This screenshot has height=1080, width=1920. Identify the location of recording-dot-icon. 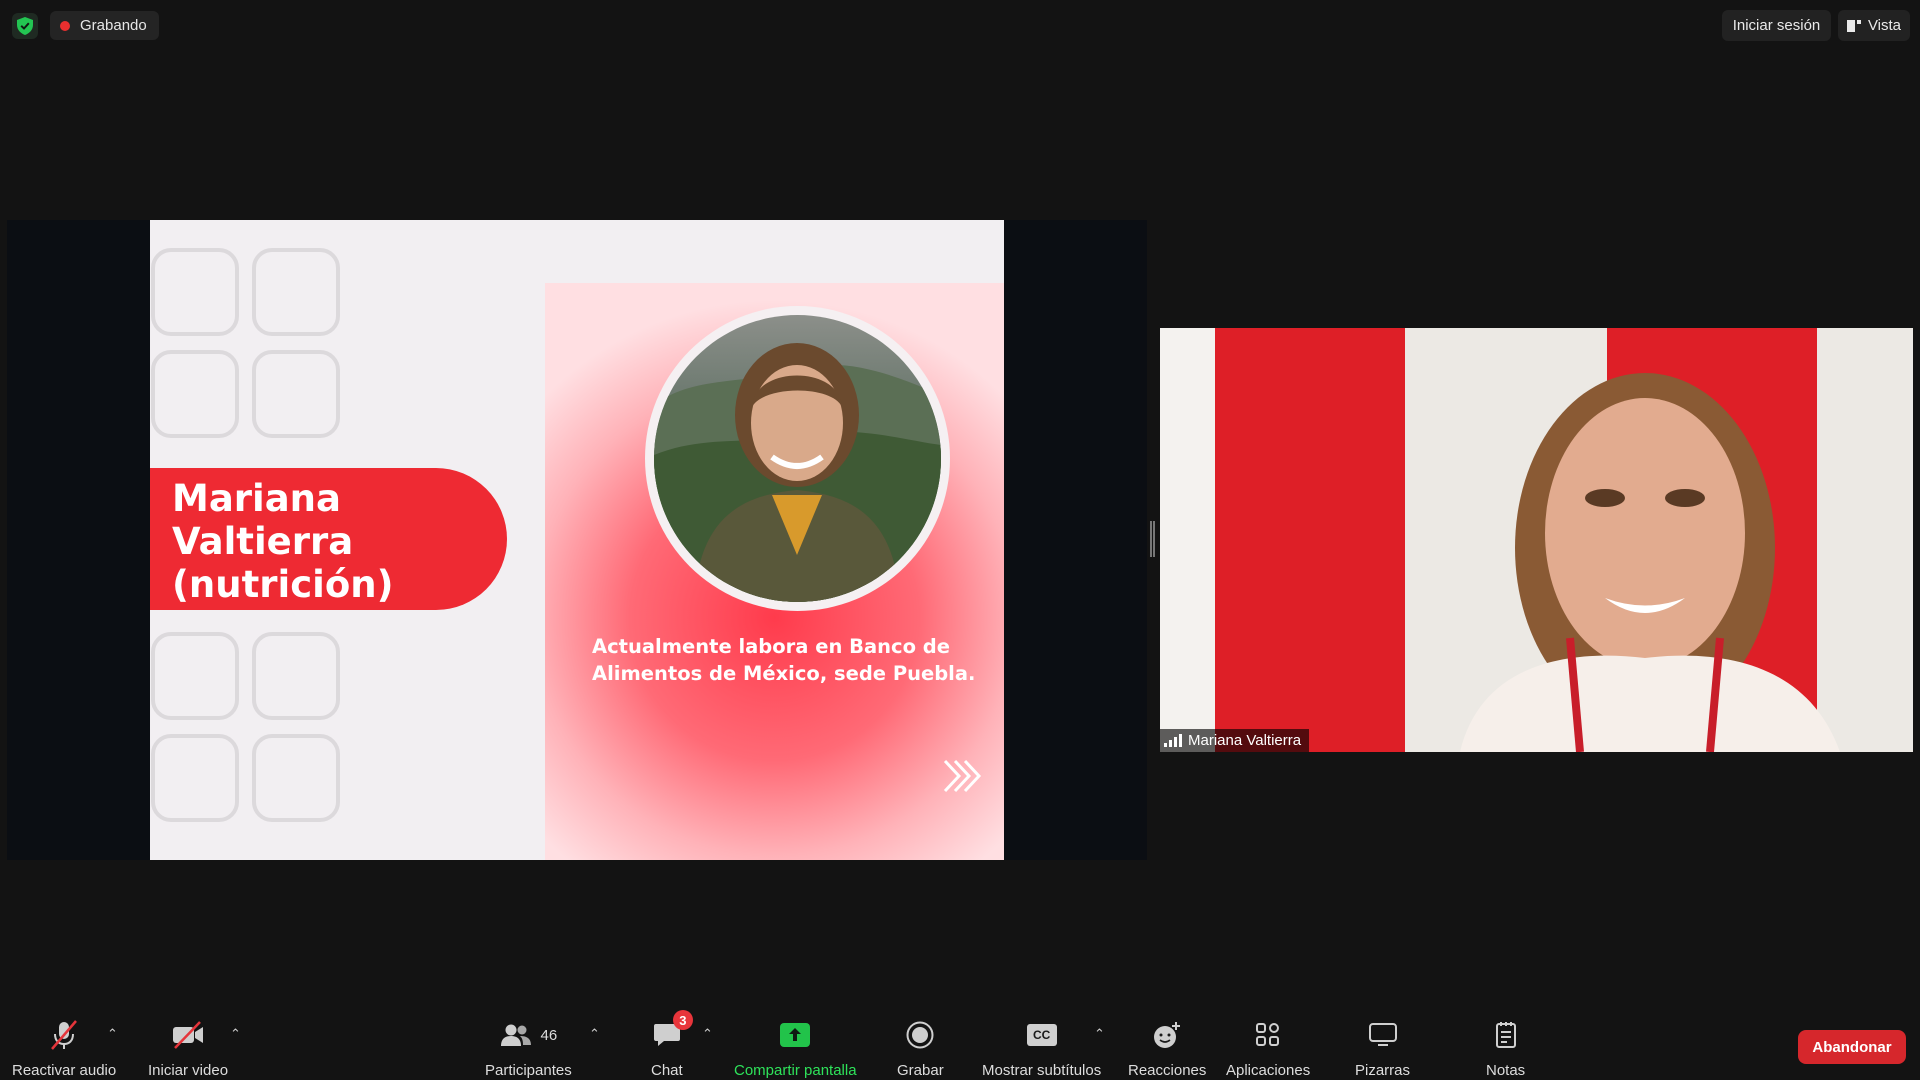
(65, 25).